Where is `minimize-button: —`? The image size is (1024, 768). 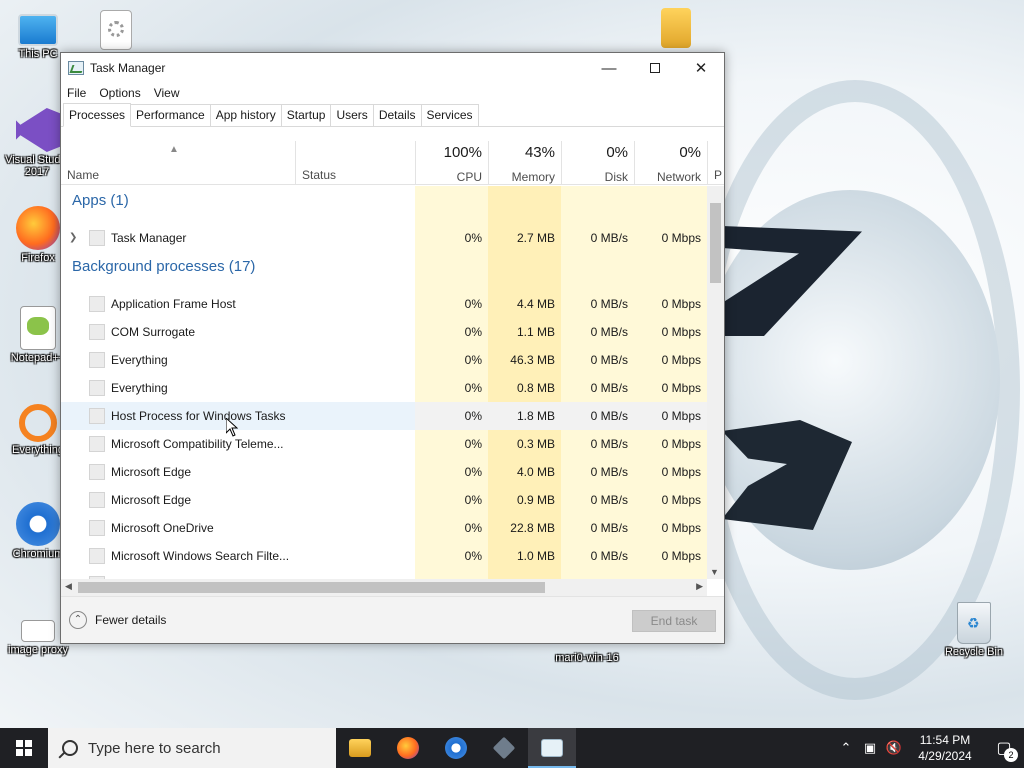
minimize-button: — is located at coordinates (609, 68).